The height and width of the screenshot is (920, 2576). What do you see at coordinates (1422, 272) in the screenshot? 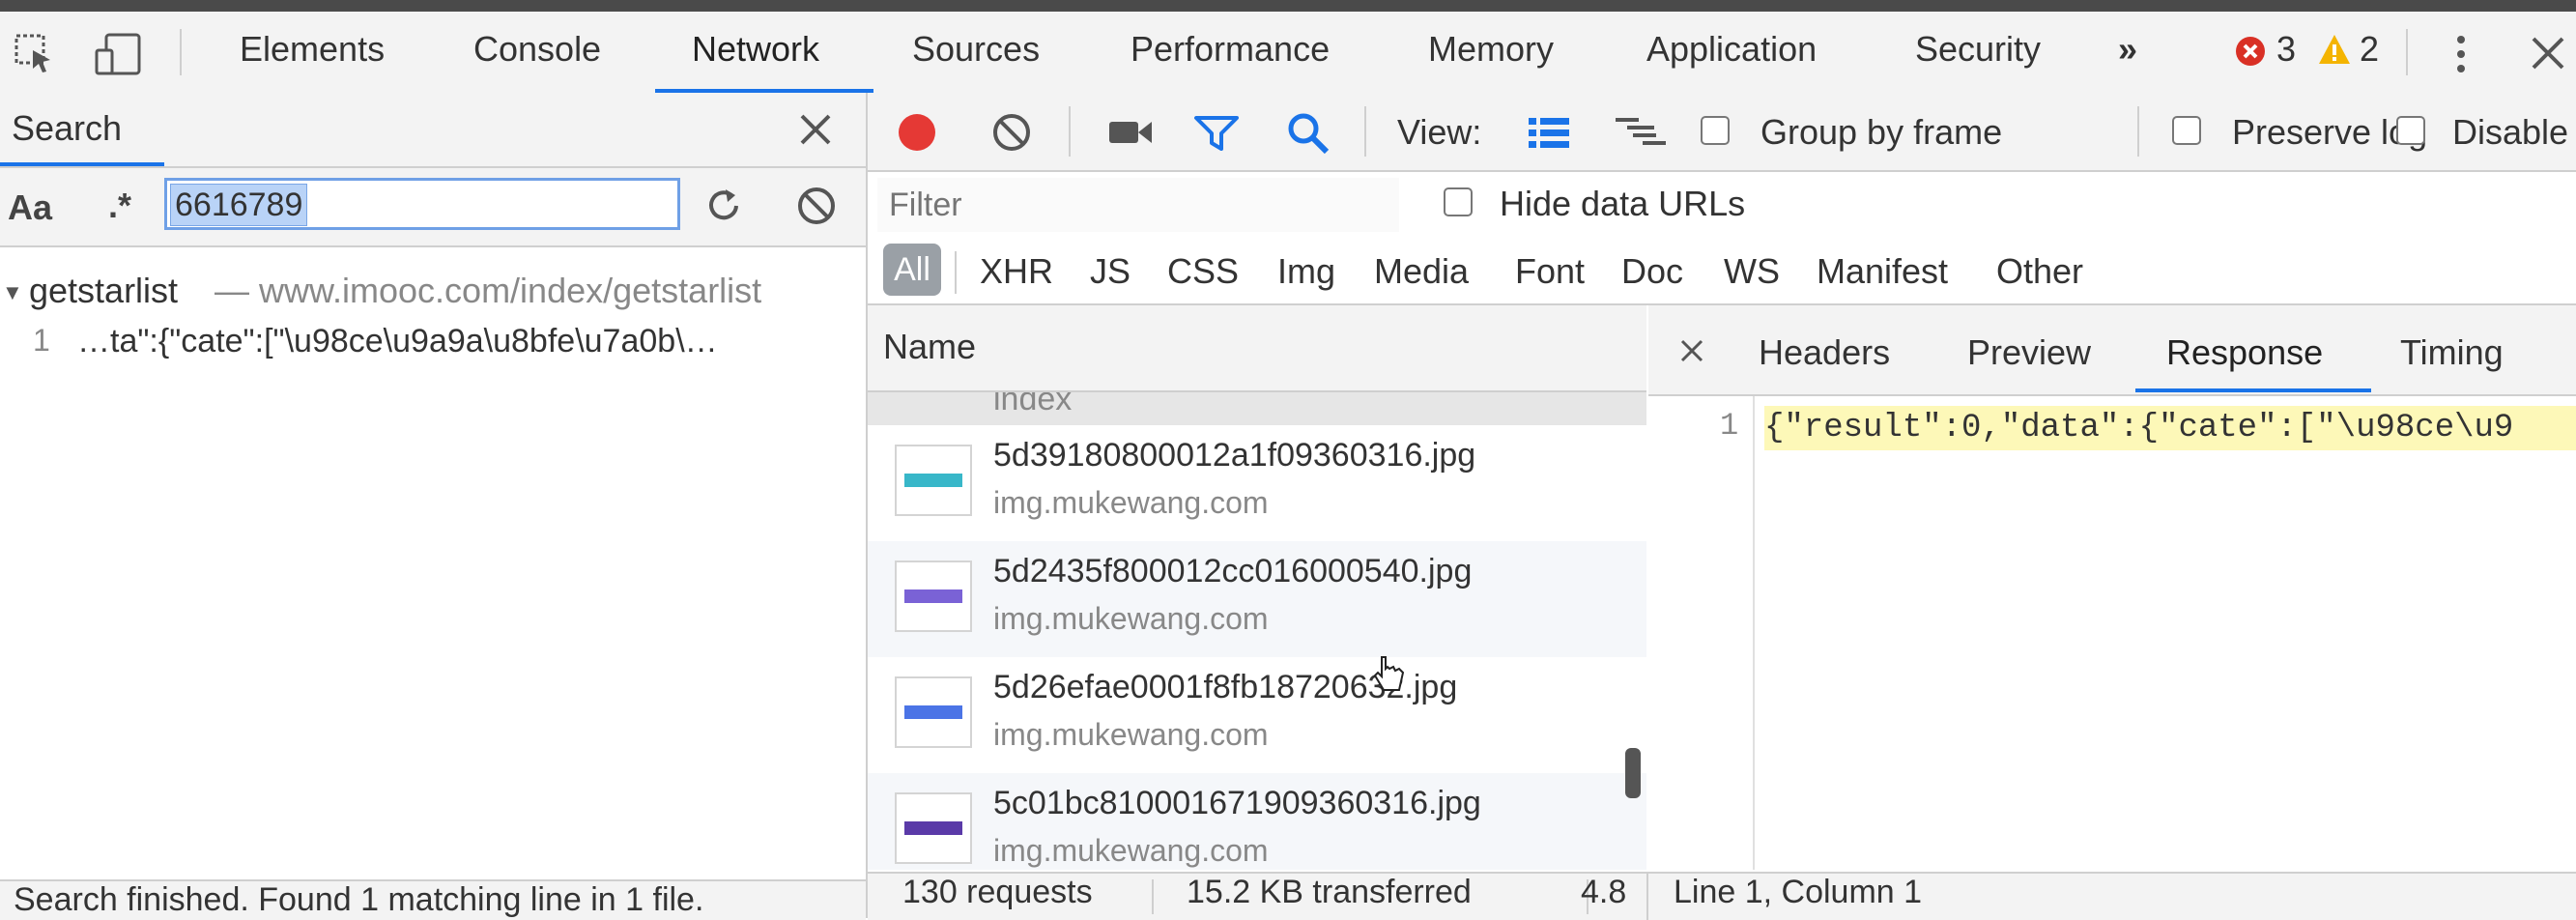
I see `type-filter-media: Media` at bounding box center [1422, 272].